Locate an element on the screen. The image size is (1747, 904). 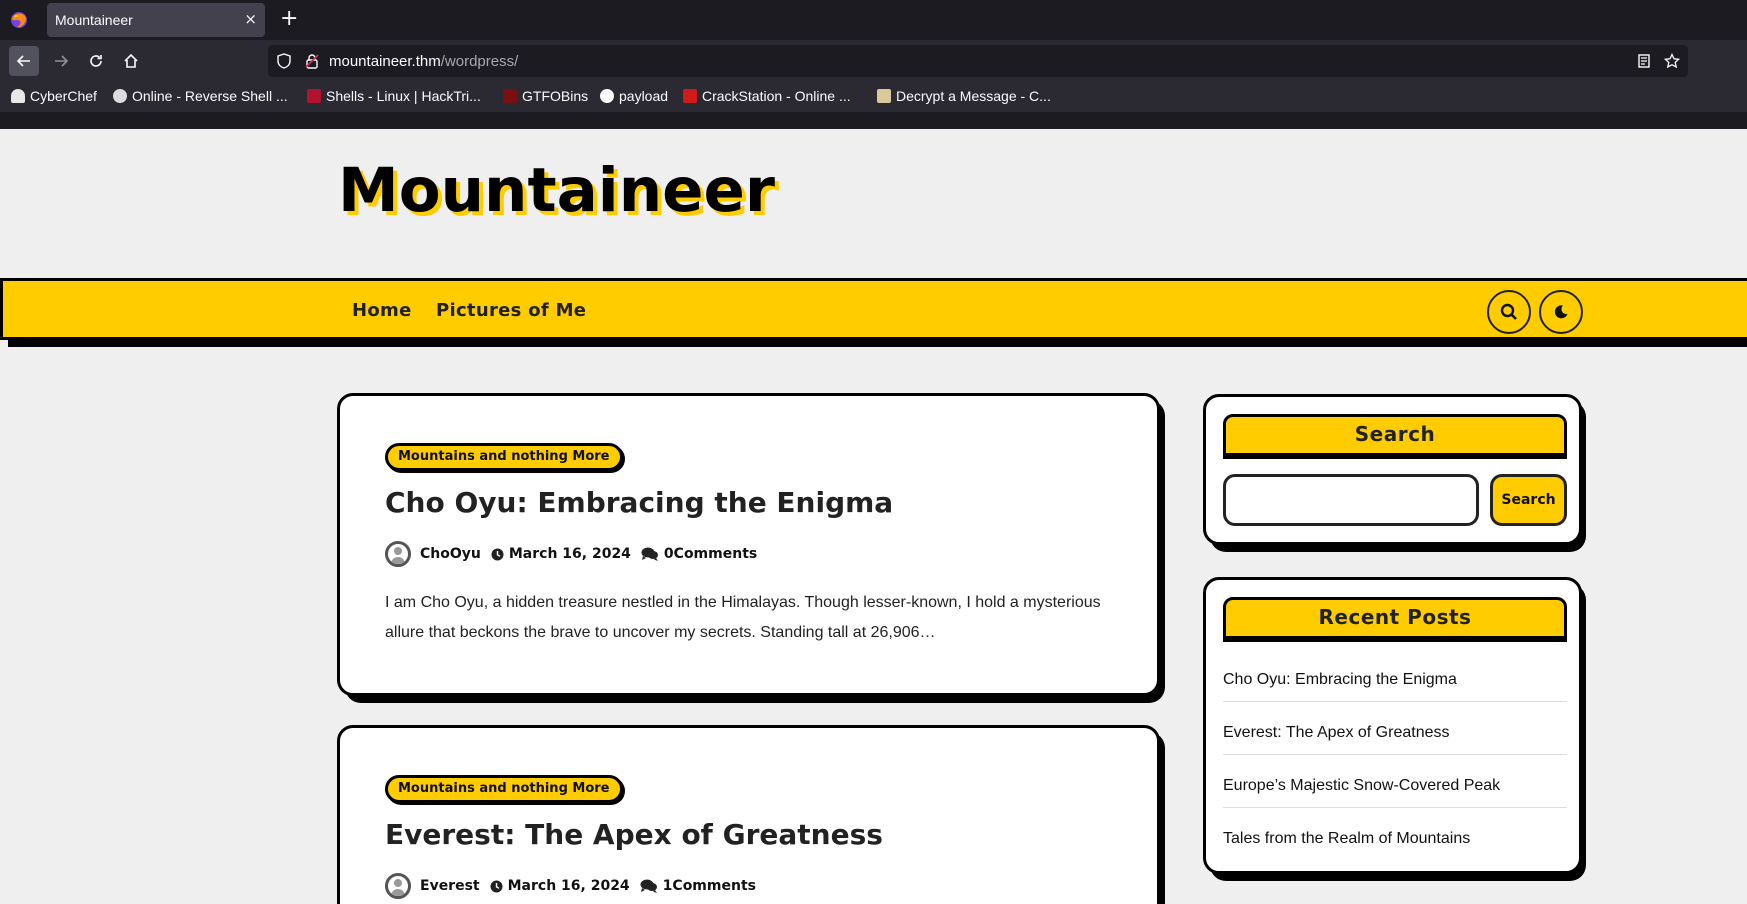
bookmark-label: GTFOBins is located at coordinates (555, 96).